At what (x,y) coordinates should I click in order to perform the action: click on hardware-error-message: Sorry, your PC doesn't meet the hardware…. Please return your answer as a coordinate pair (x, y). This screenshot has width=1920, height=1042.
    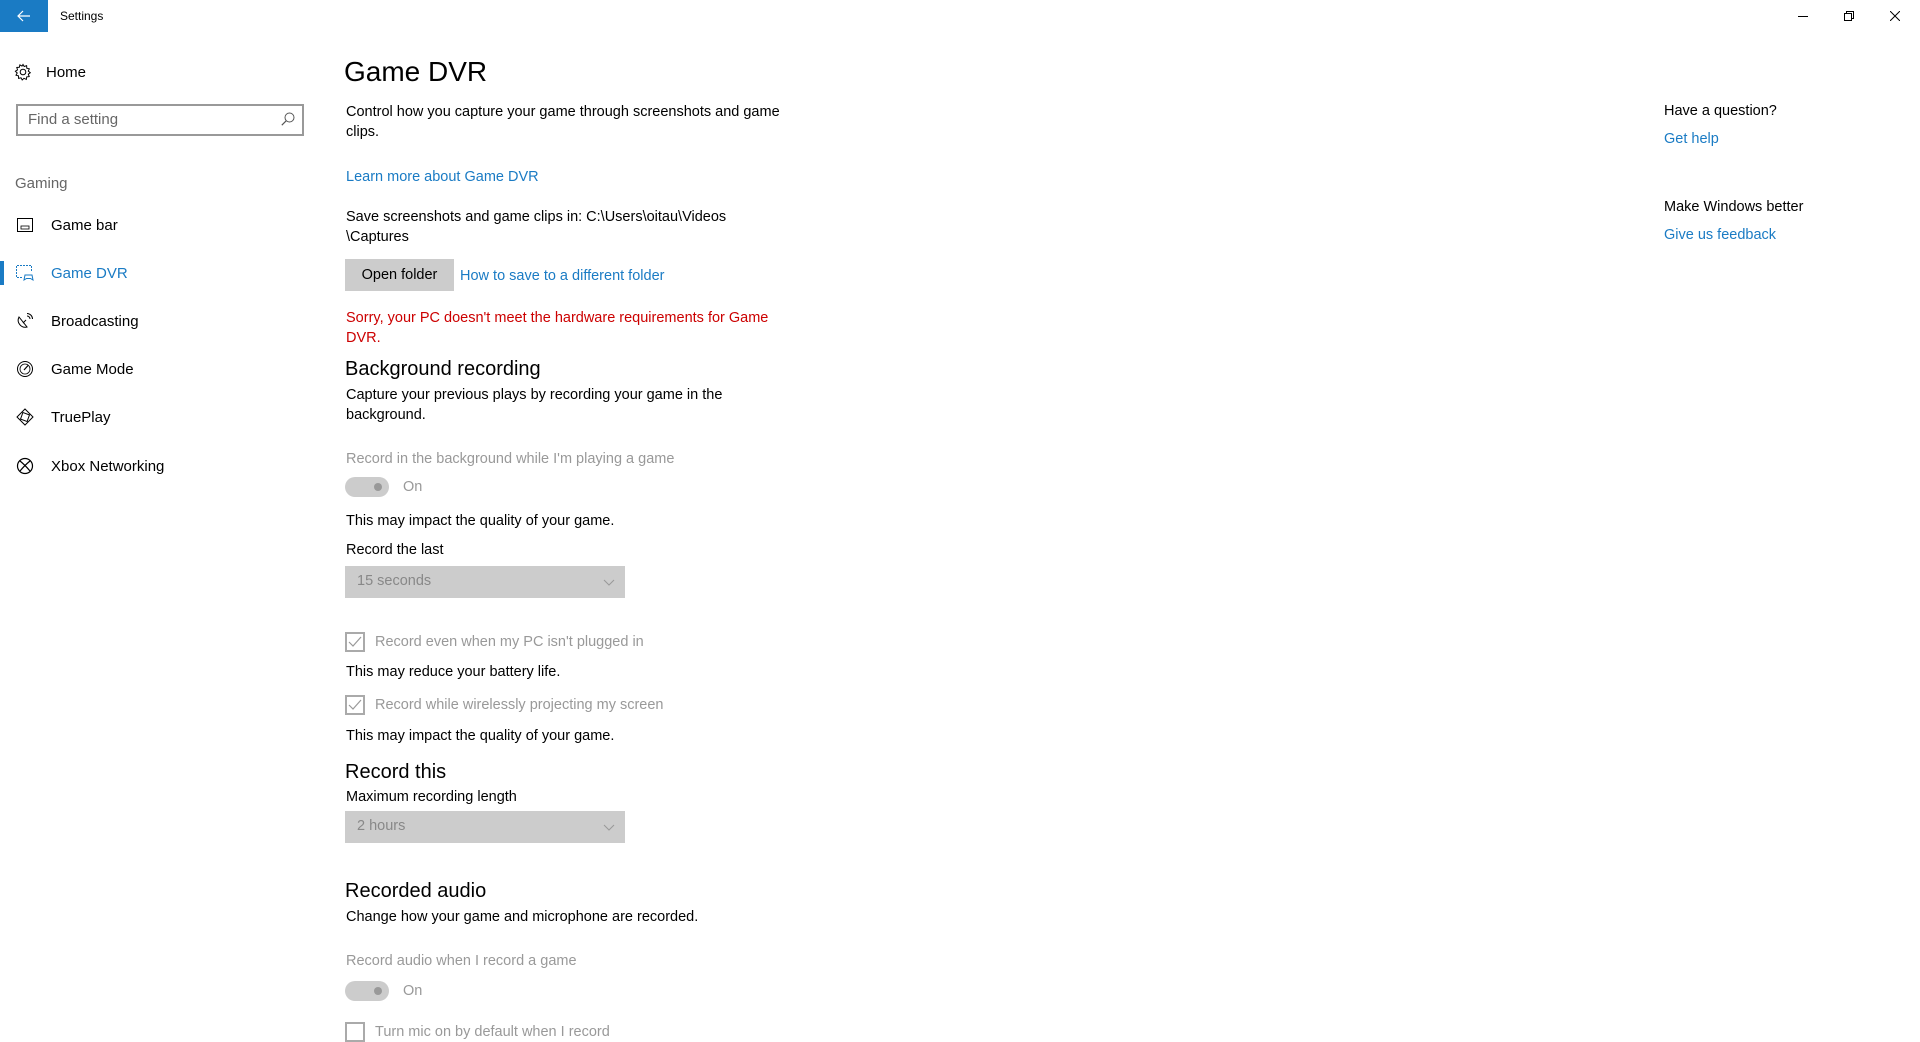
    Looking at the image, I should click on (557, 328).